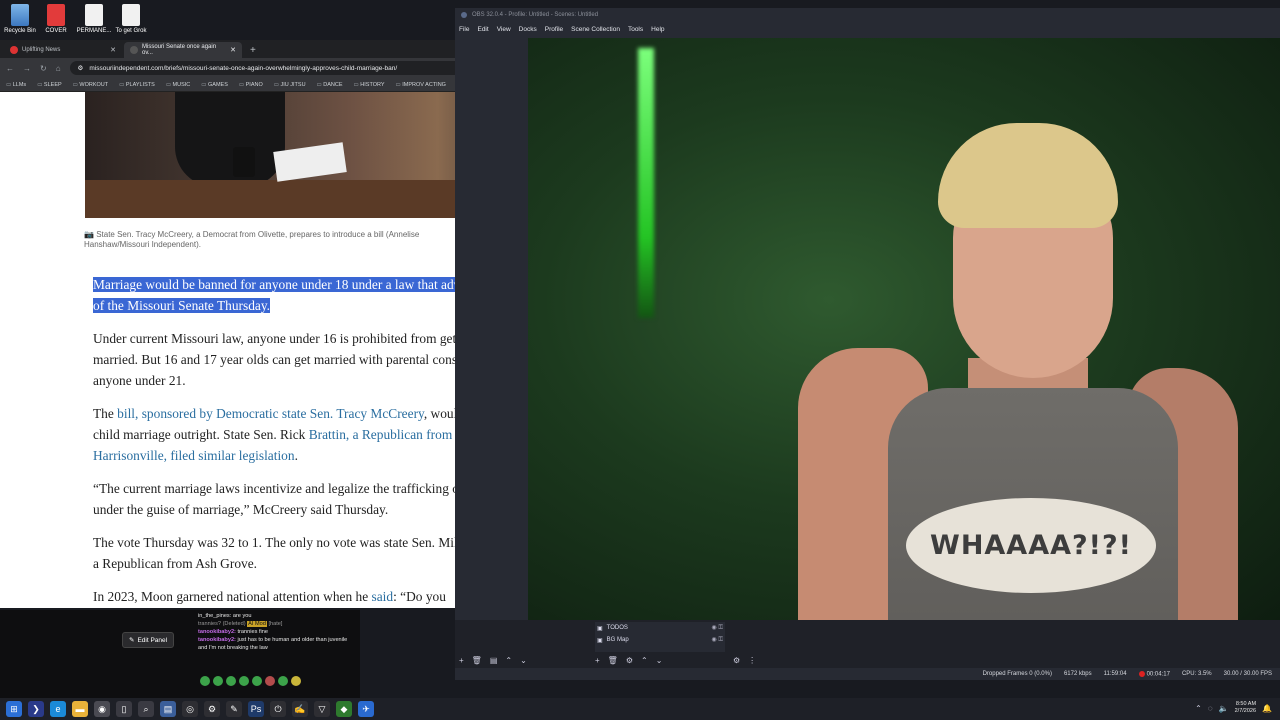  I want to click on forward-icon: →, so click(27, 68).